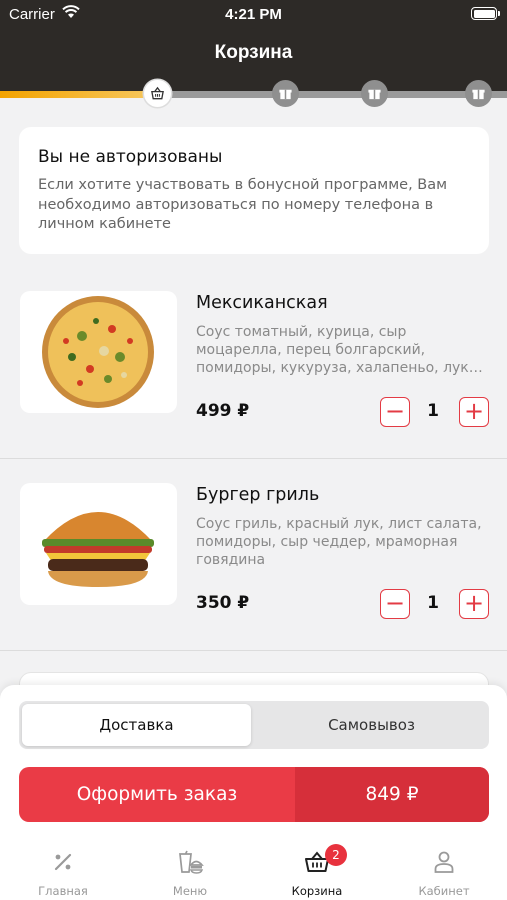 This screenshot has width=507, height=900. I want to click on progress-fill, so click(79, 94).